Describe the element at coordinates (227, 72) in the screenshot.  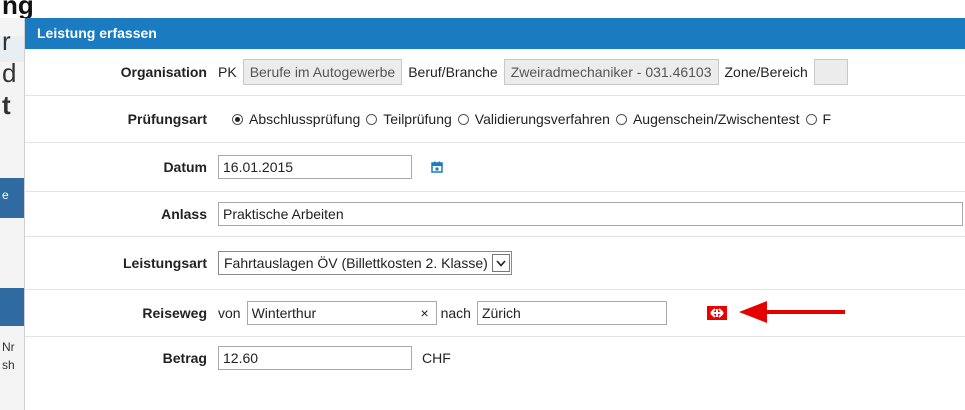
I see `pk-prefix: PK` at that location.